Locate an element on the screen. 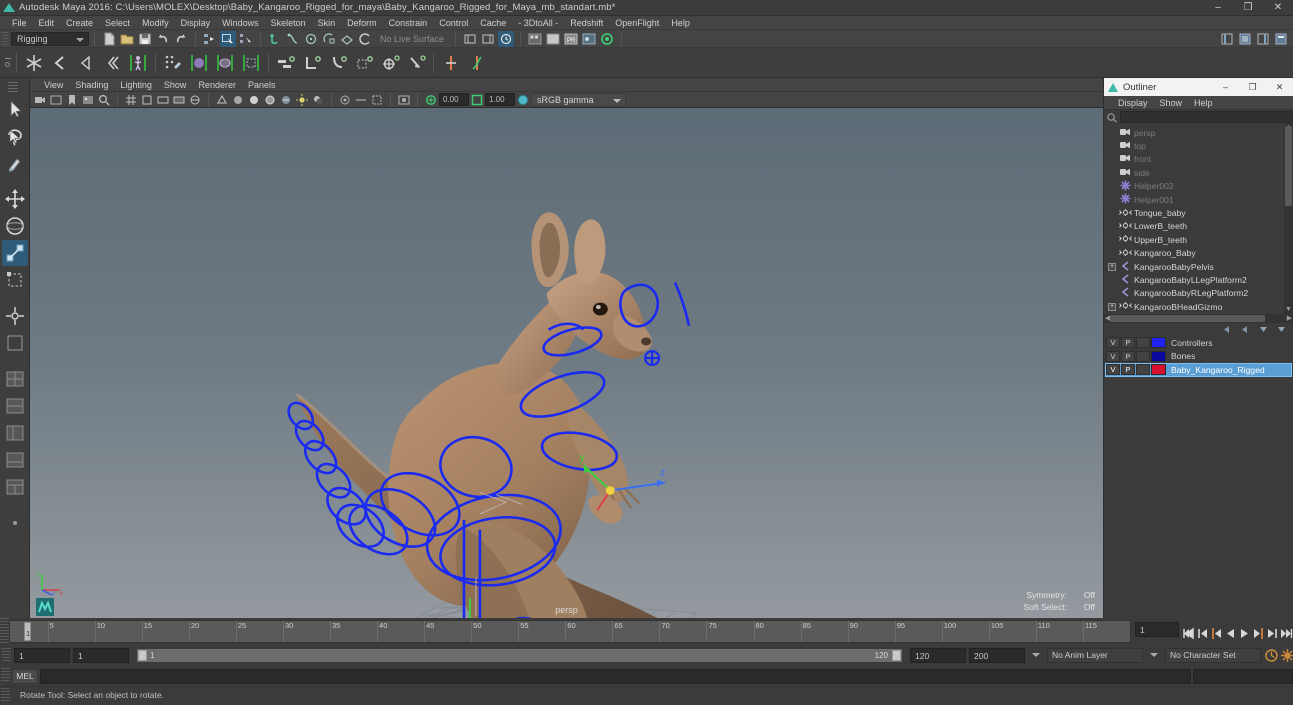  help-line-grip is located at coordinates (5, 695).